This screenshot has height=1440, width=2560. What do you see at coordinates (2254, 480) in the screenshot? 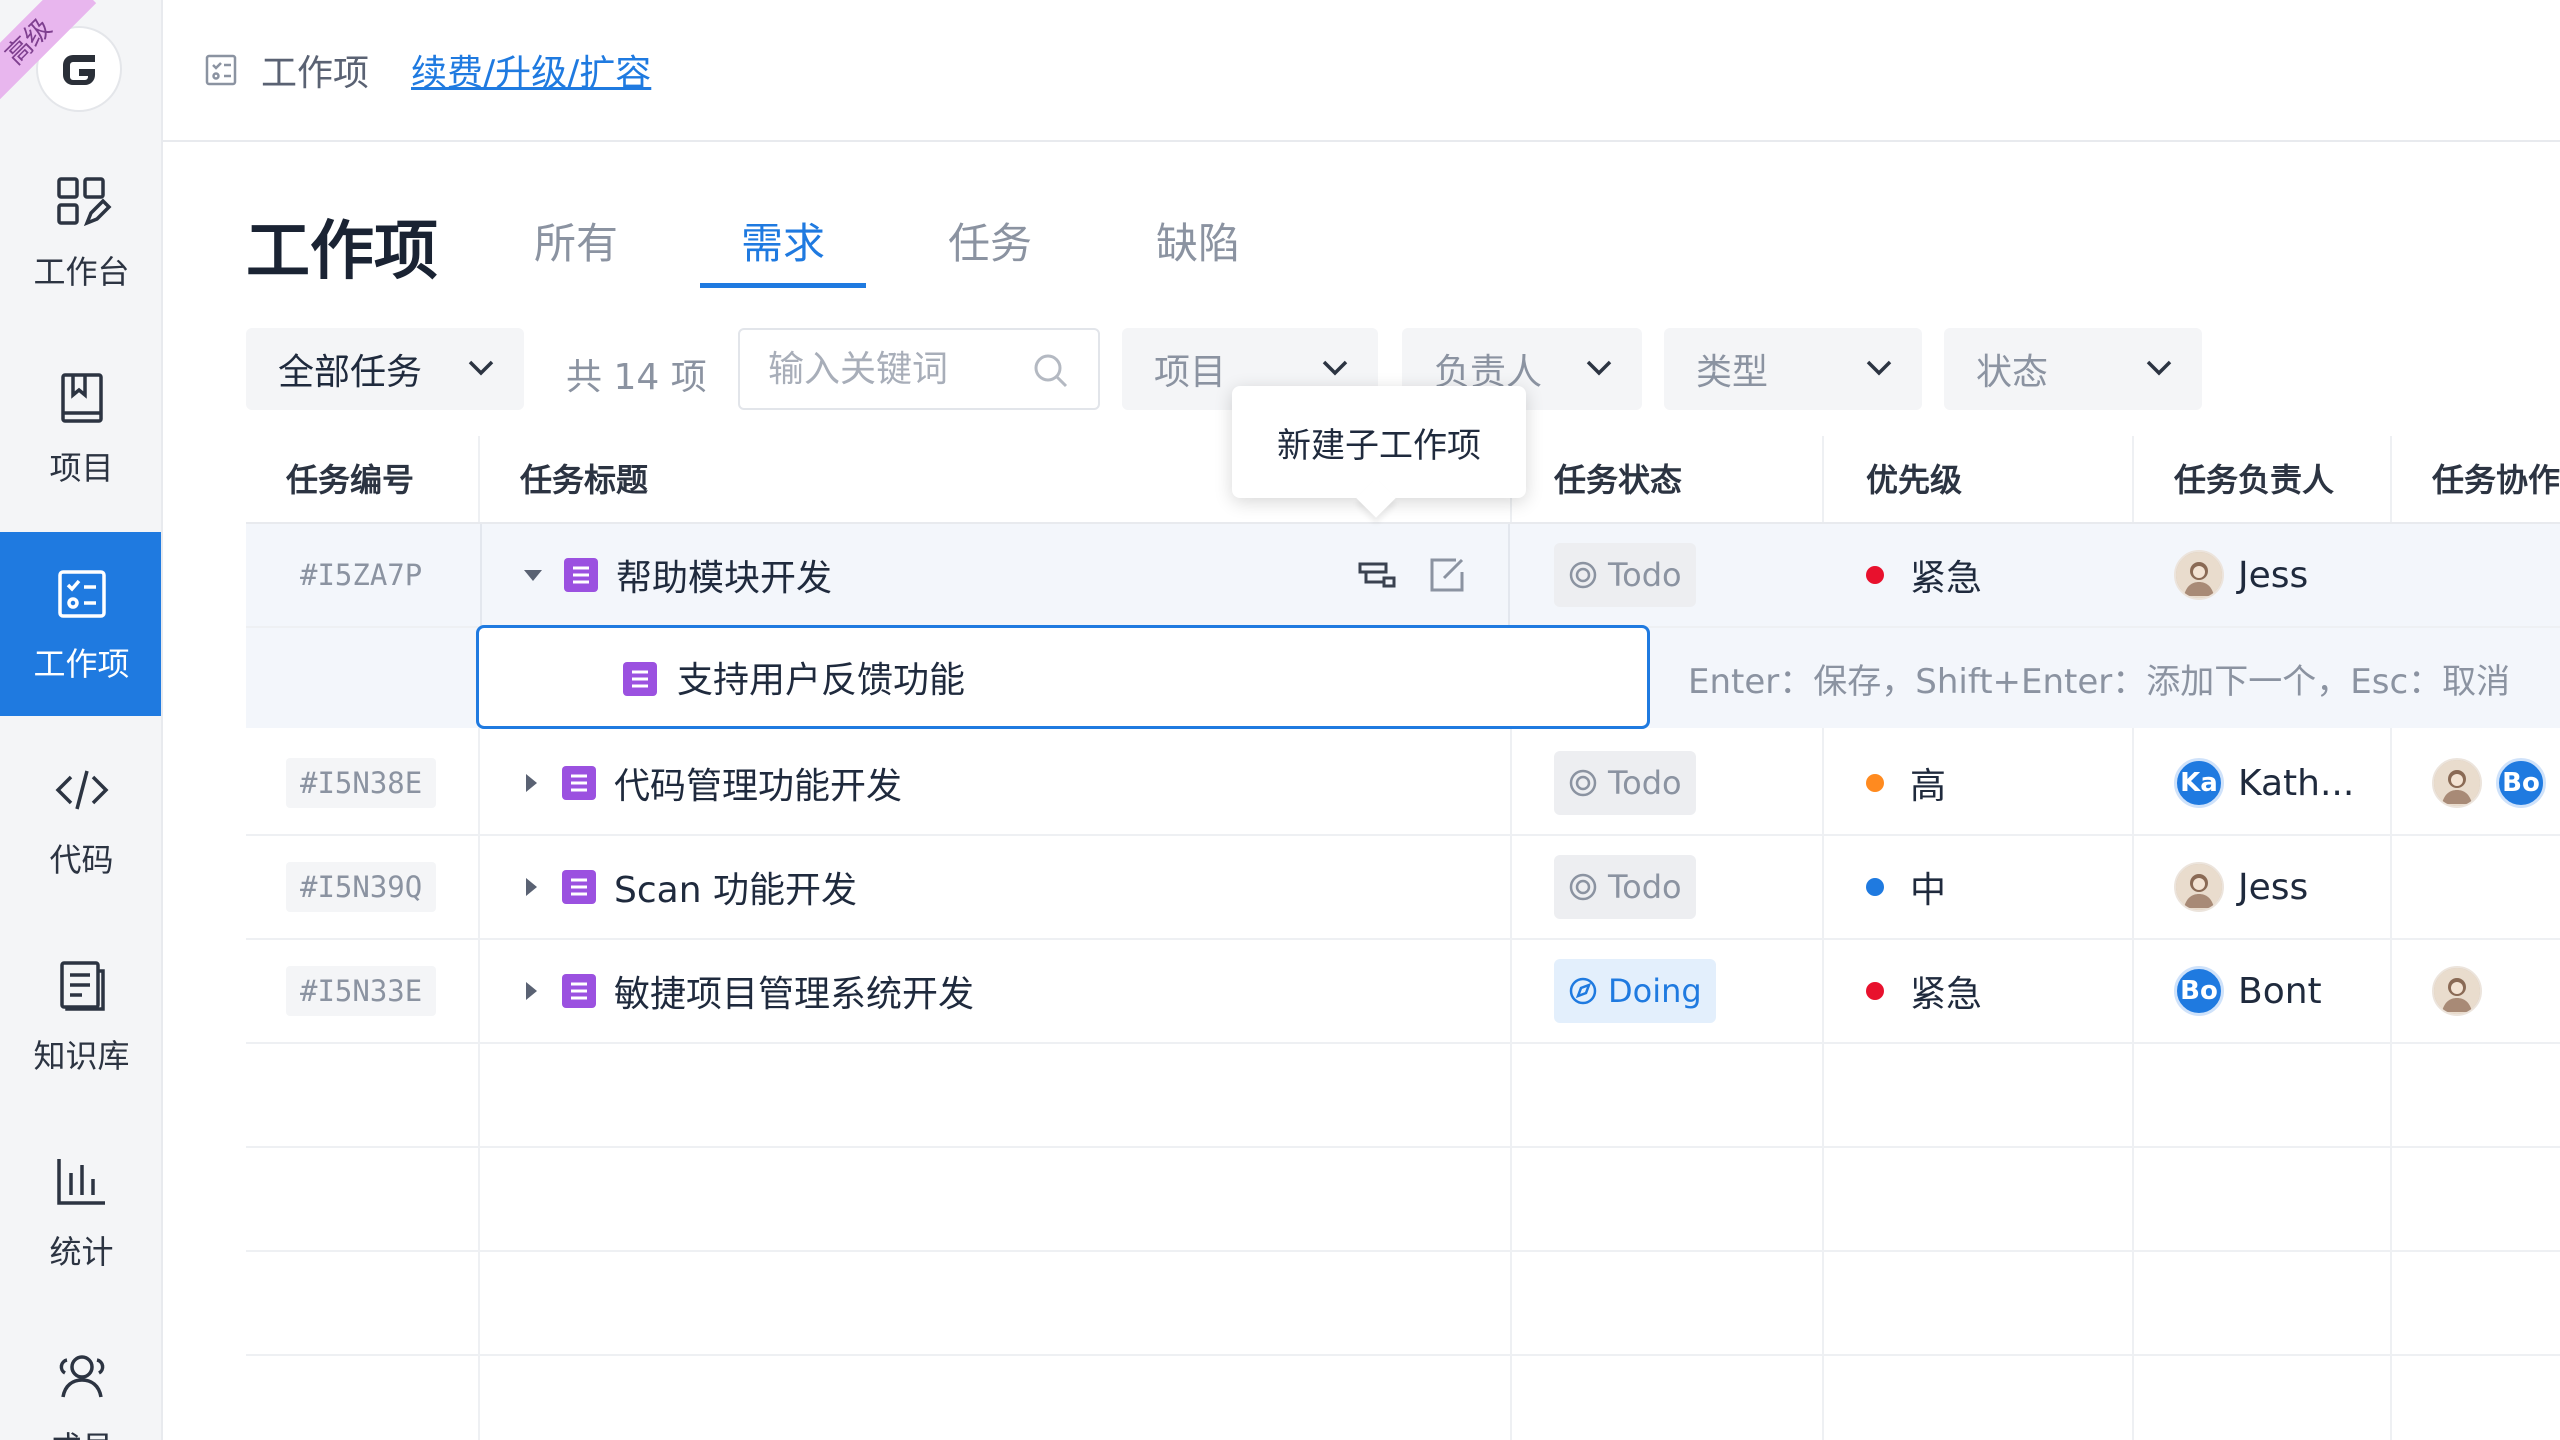
I see `header-assignee: 任务负责人` at bounding box center [2254, 480].